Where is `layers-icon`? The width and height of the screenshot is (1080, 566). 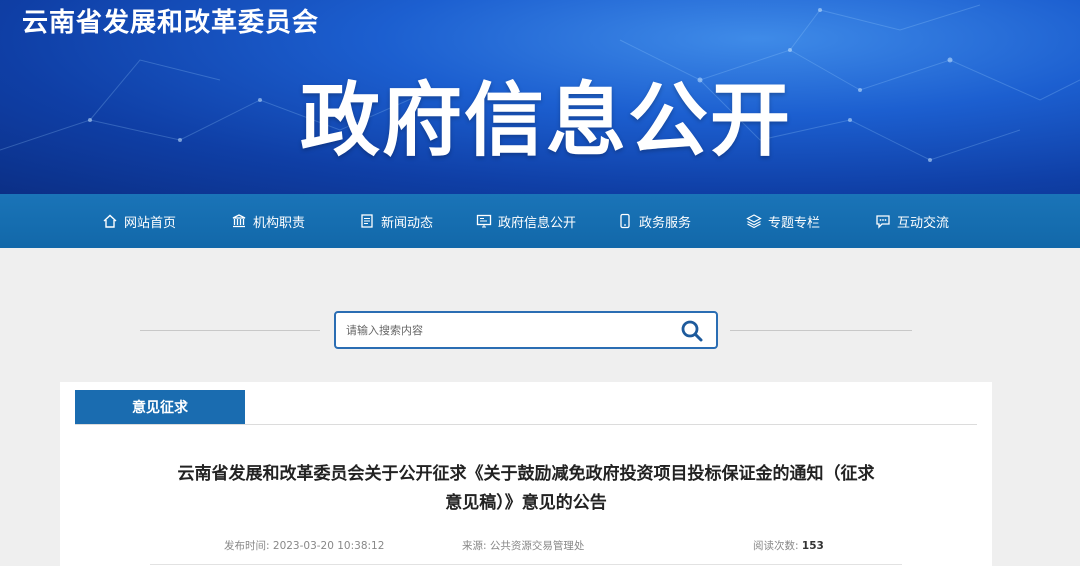
layers-icon is located at coordinates (754, 221).